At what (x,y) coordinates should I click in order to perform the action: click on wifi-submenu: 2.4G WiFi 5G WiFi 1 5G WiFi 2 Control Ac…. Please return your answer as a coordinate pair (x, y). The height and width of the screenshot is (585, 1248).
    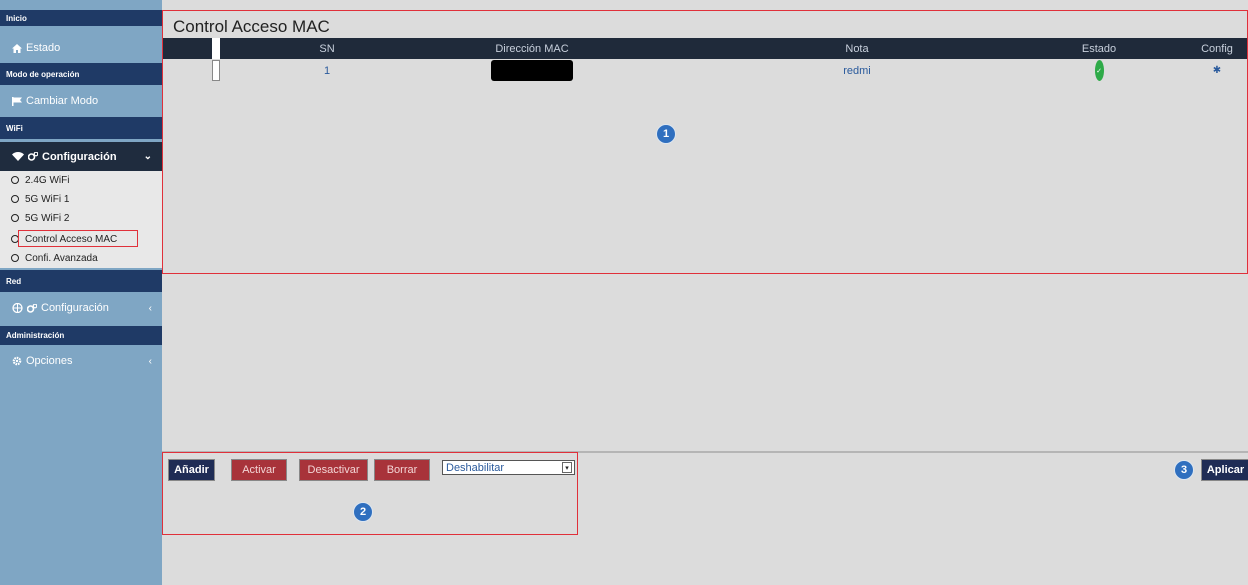
    Looking at the image, I should click on (81, 219).